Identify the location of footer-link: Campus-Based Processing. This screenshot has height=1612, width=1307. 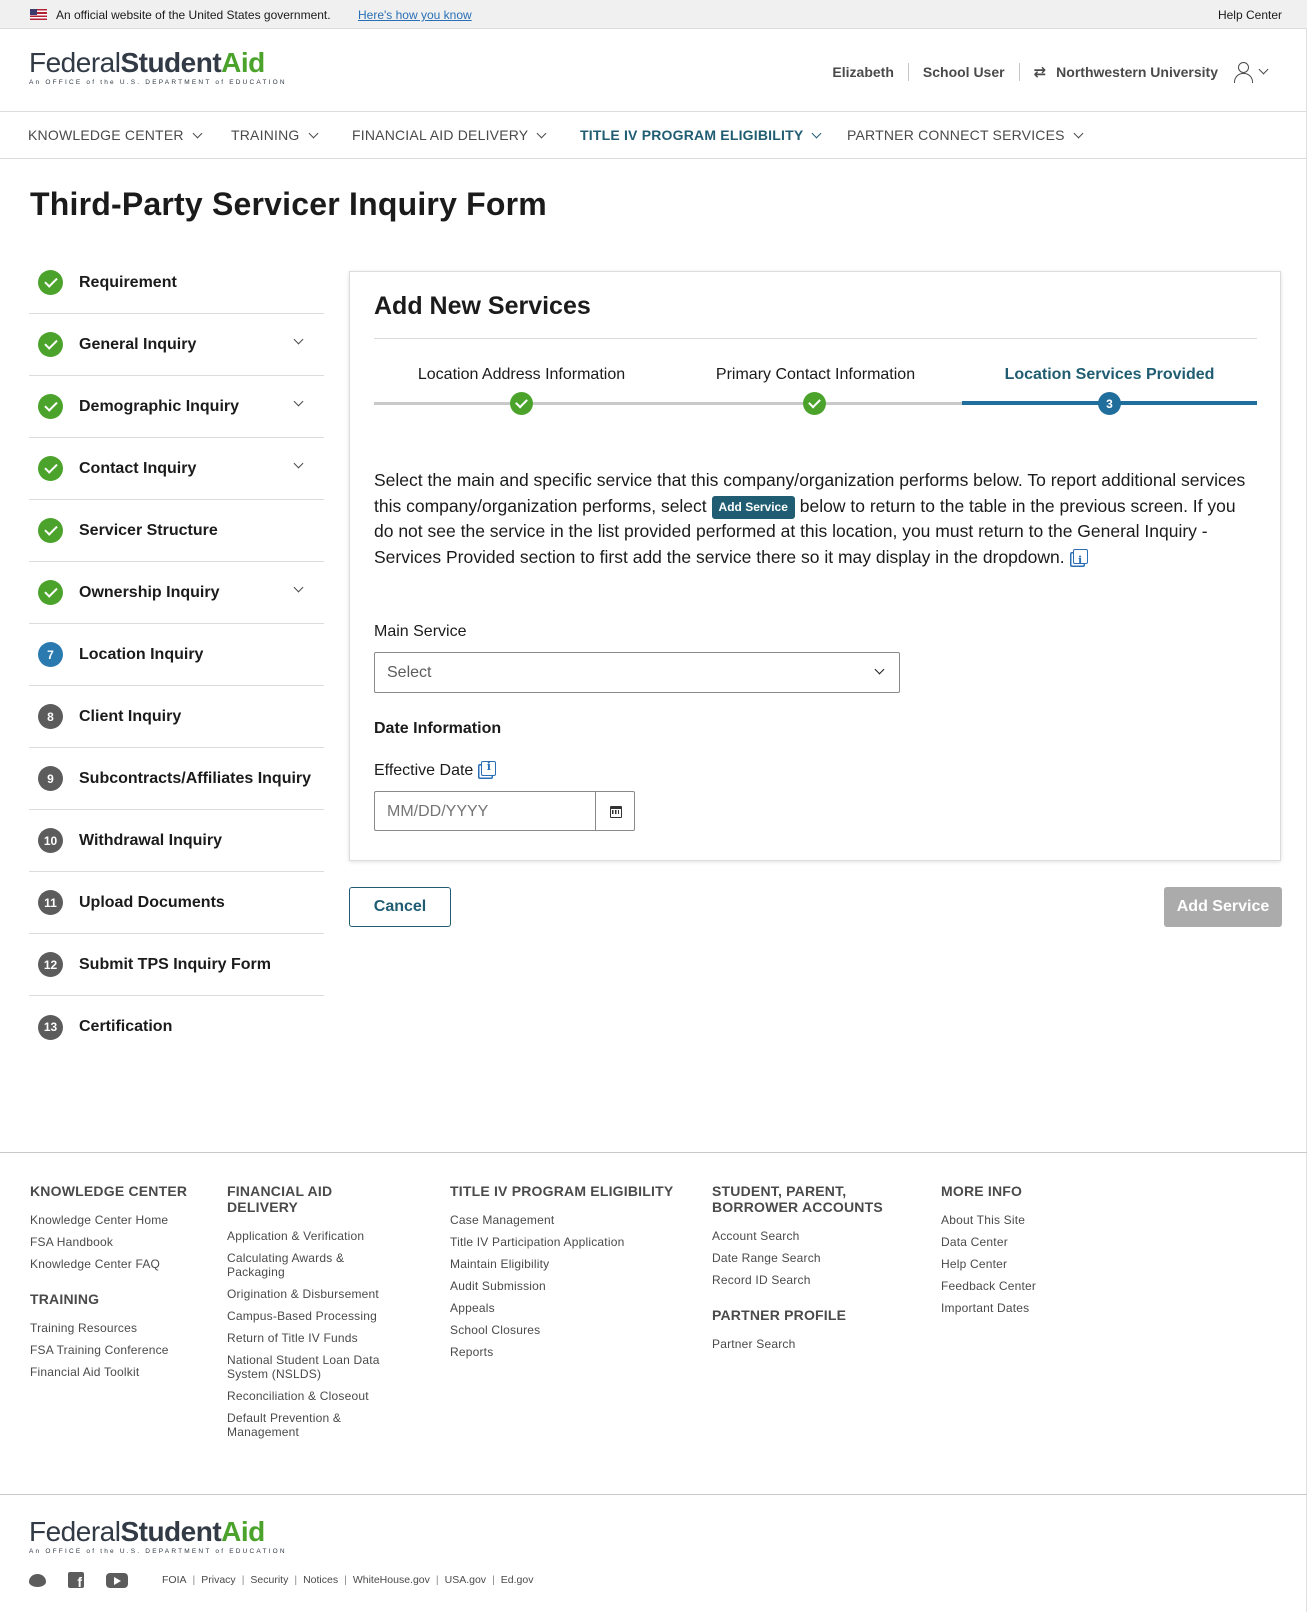
(317, 1316).